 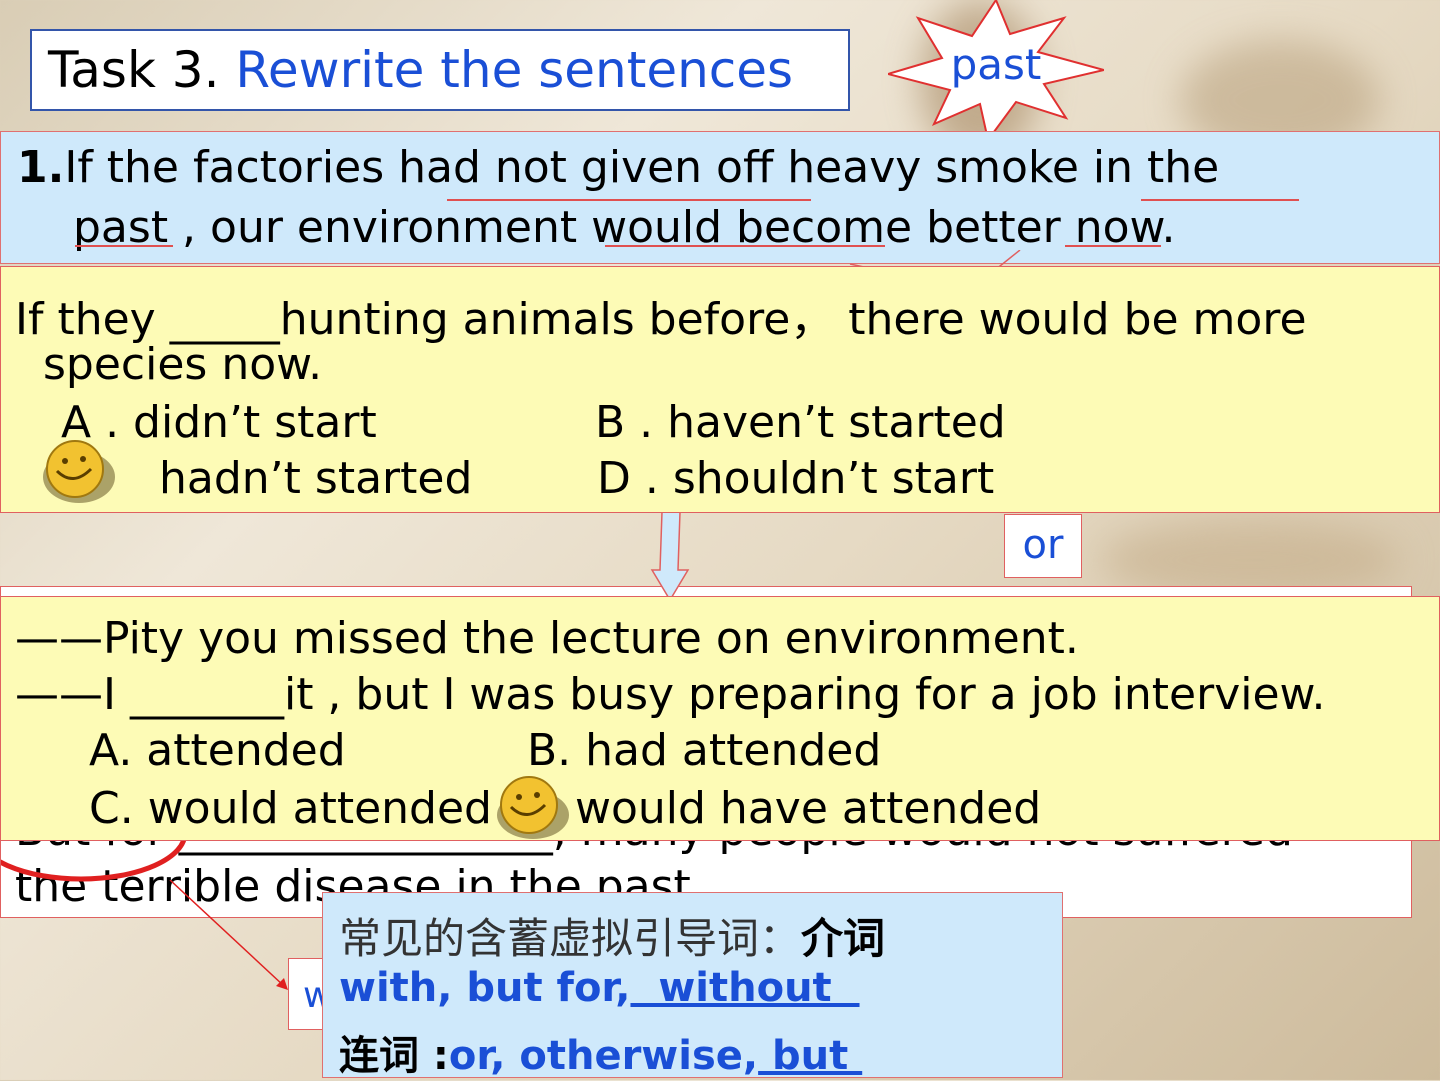 I want to click on question-number: 1., so click(x=41, y=167).